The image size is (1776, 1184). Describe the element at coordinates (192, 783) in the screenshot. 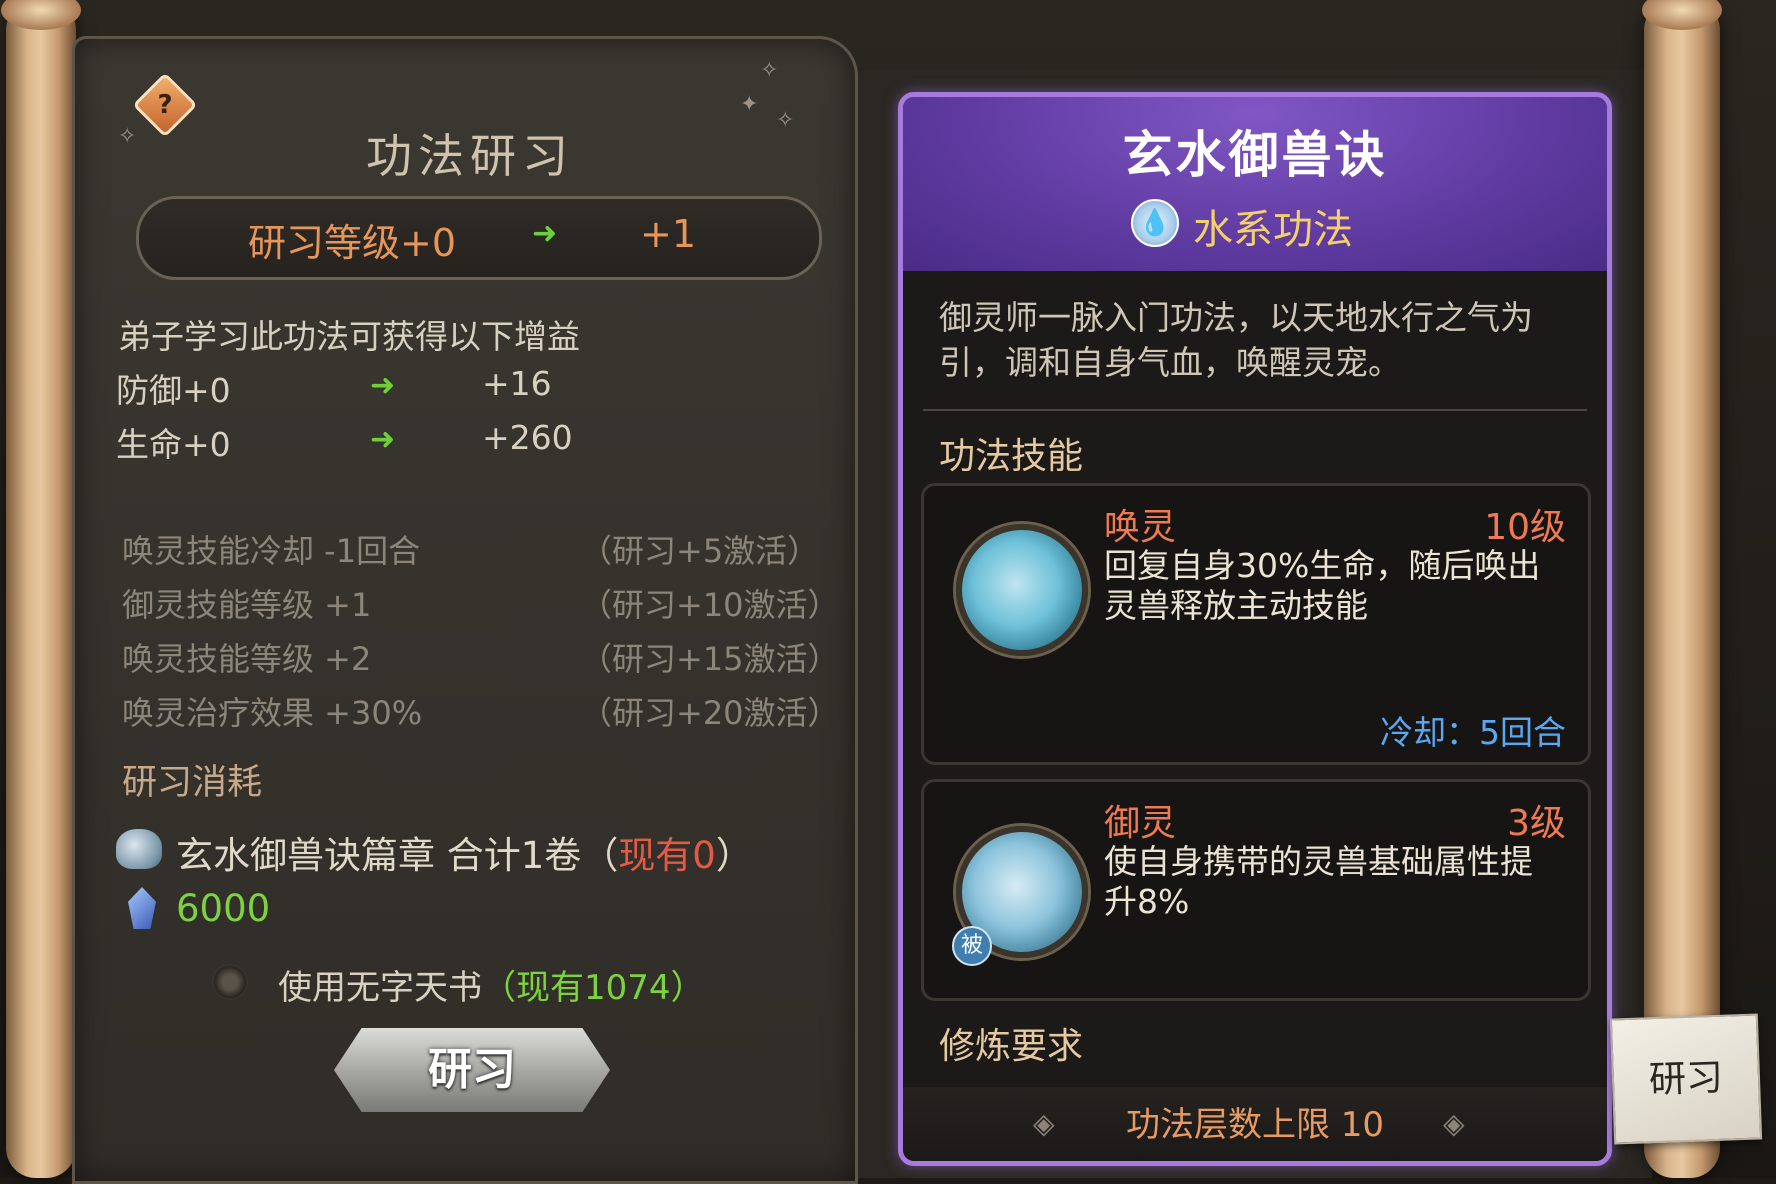

I see `cost-title: 研习消耗` at that location.